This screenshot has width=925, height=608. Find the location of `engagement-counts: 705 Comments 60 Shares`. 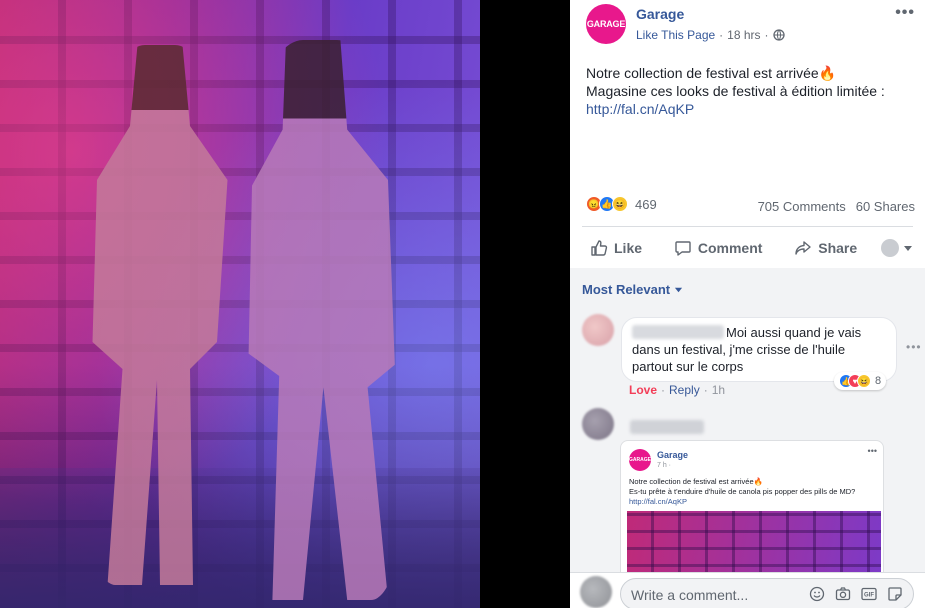

engagement-counts: 705 Comments 60 Shares is located at coordinates (836, 206).